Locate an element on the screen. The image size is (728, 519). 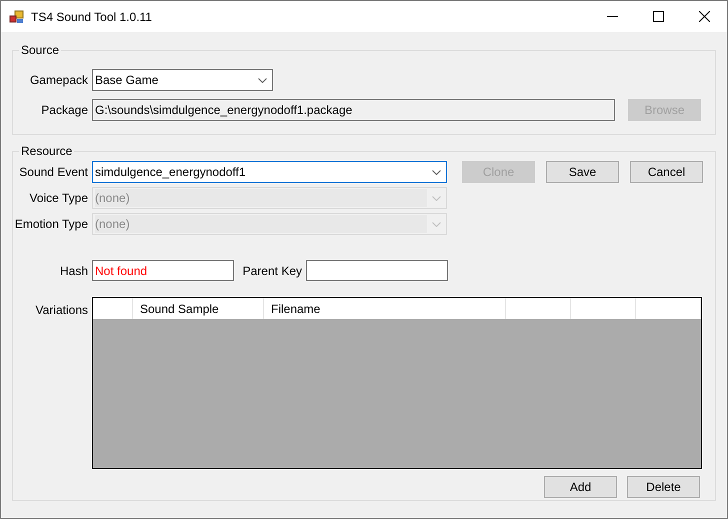
field-label: Voice Type is located at coordinates (58, 198).